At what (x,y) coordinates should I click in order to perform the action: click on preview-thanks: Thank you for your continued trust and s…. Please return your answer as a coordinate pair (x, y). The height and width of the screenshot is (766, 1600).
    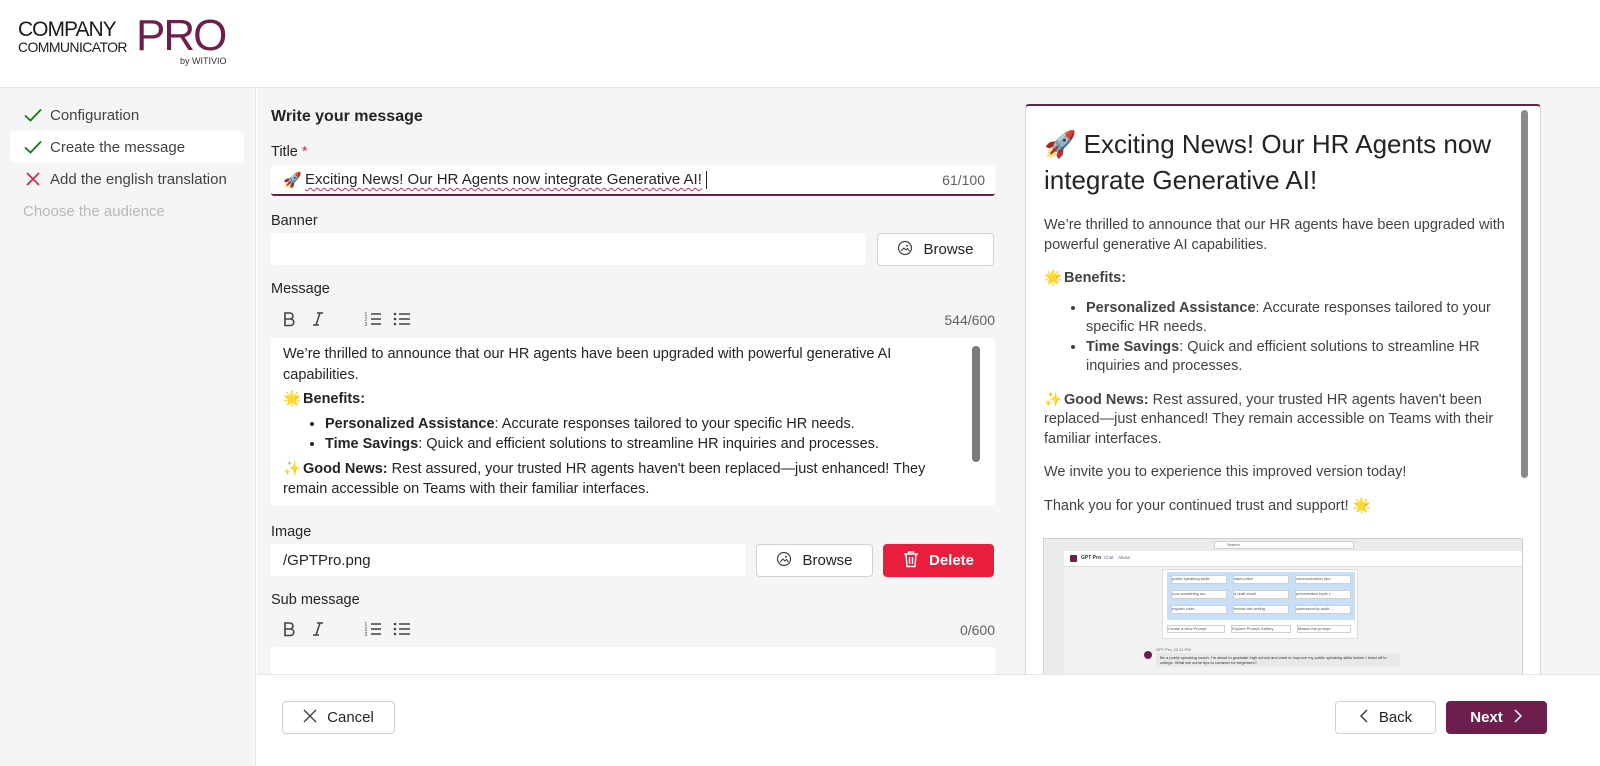
    Looking at the image, I should click on (1207, 505).